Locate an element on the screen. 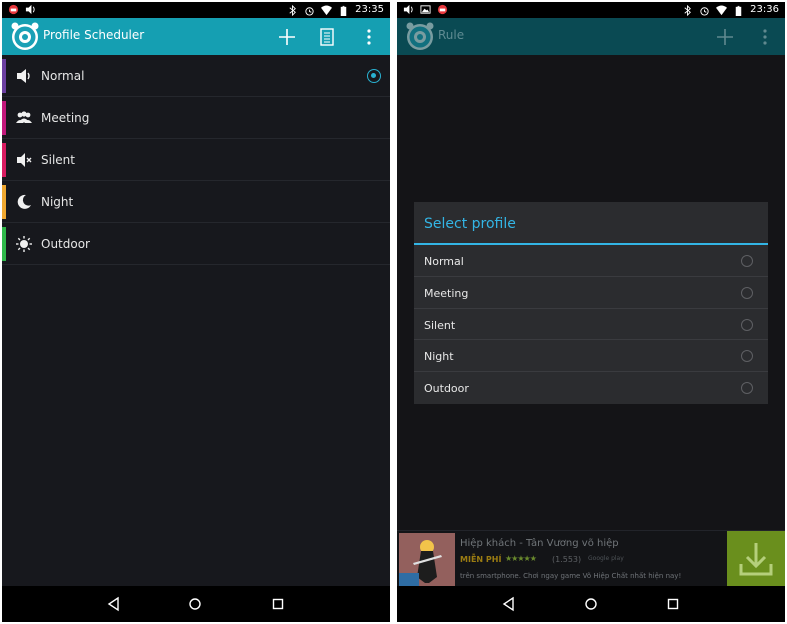  dialog-option-silent: Silent is located at coordinates (591, 325).